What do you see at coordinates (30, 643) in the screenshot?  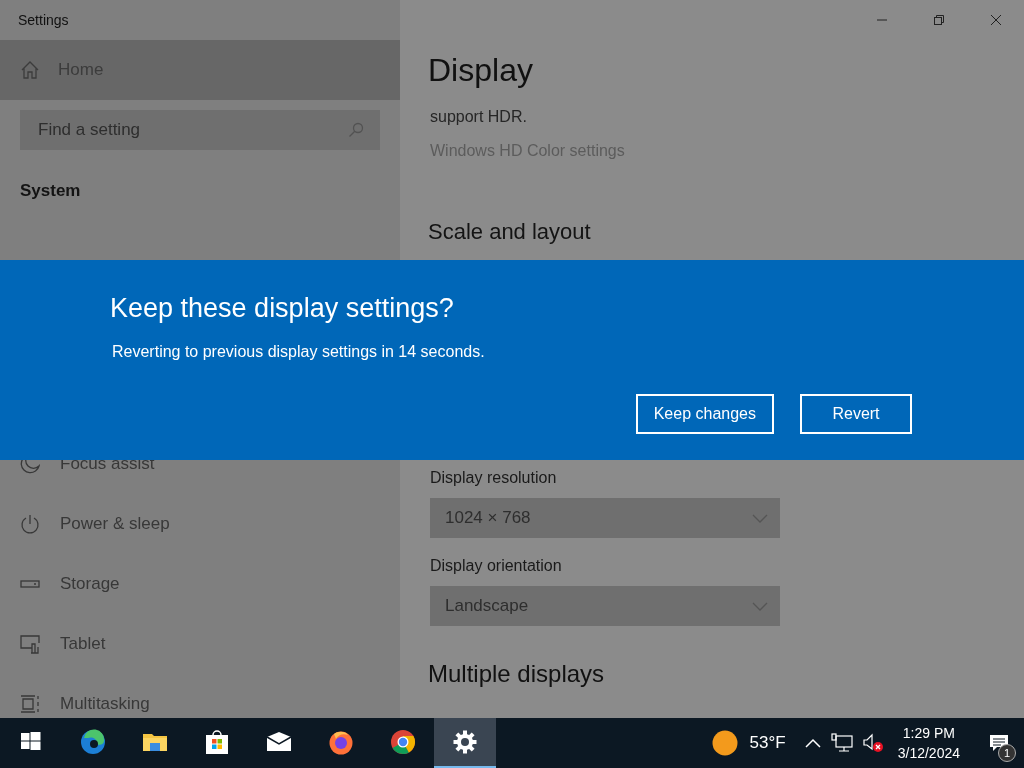 I see `tablet-icon` at bounding box center [30, 643].